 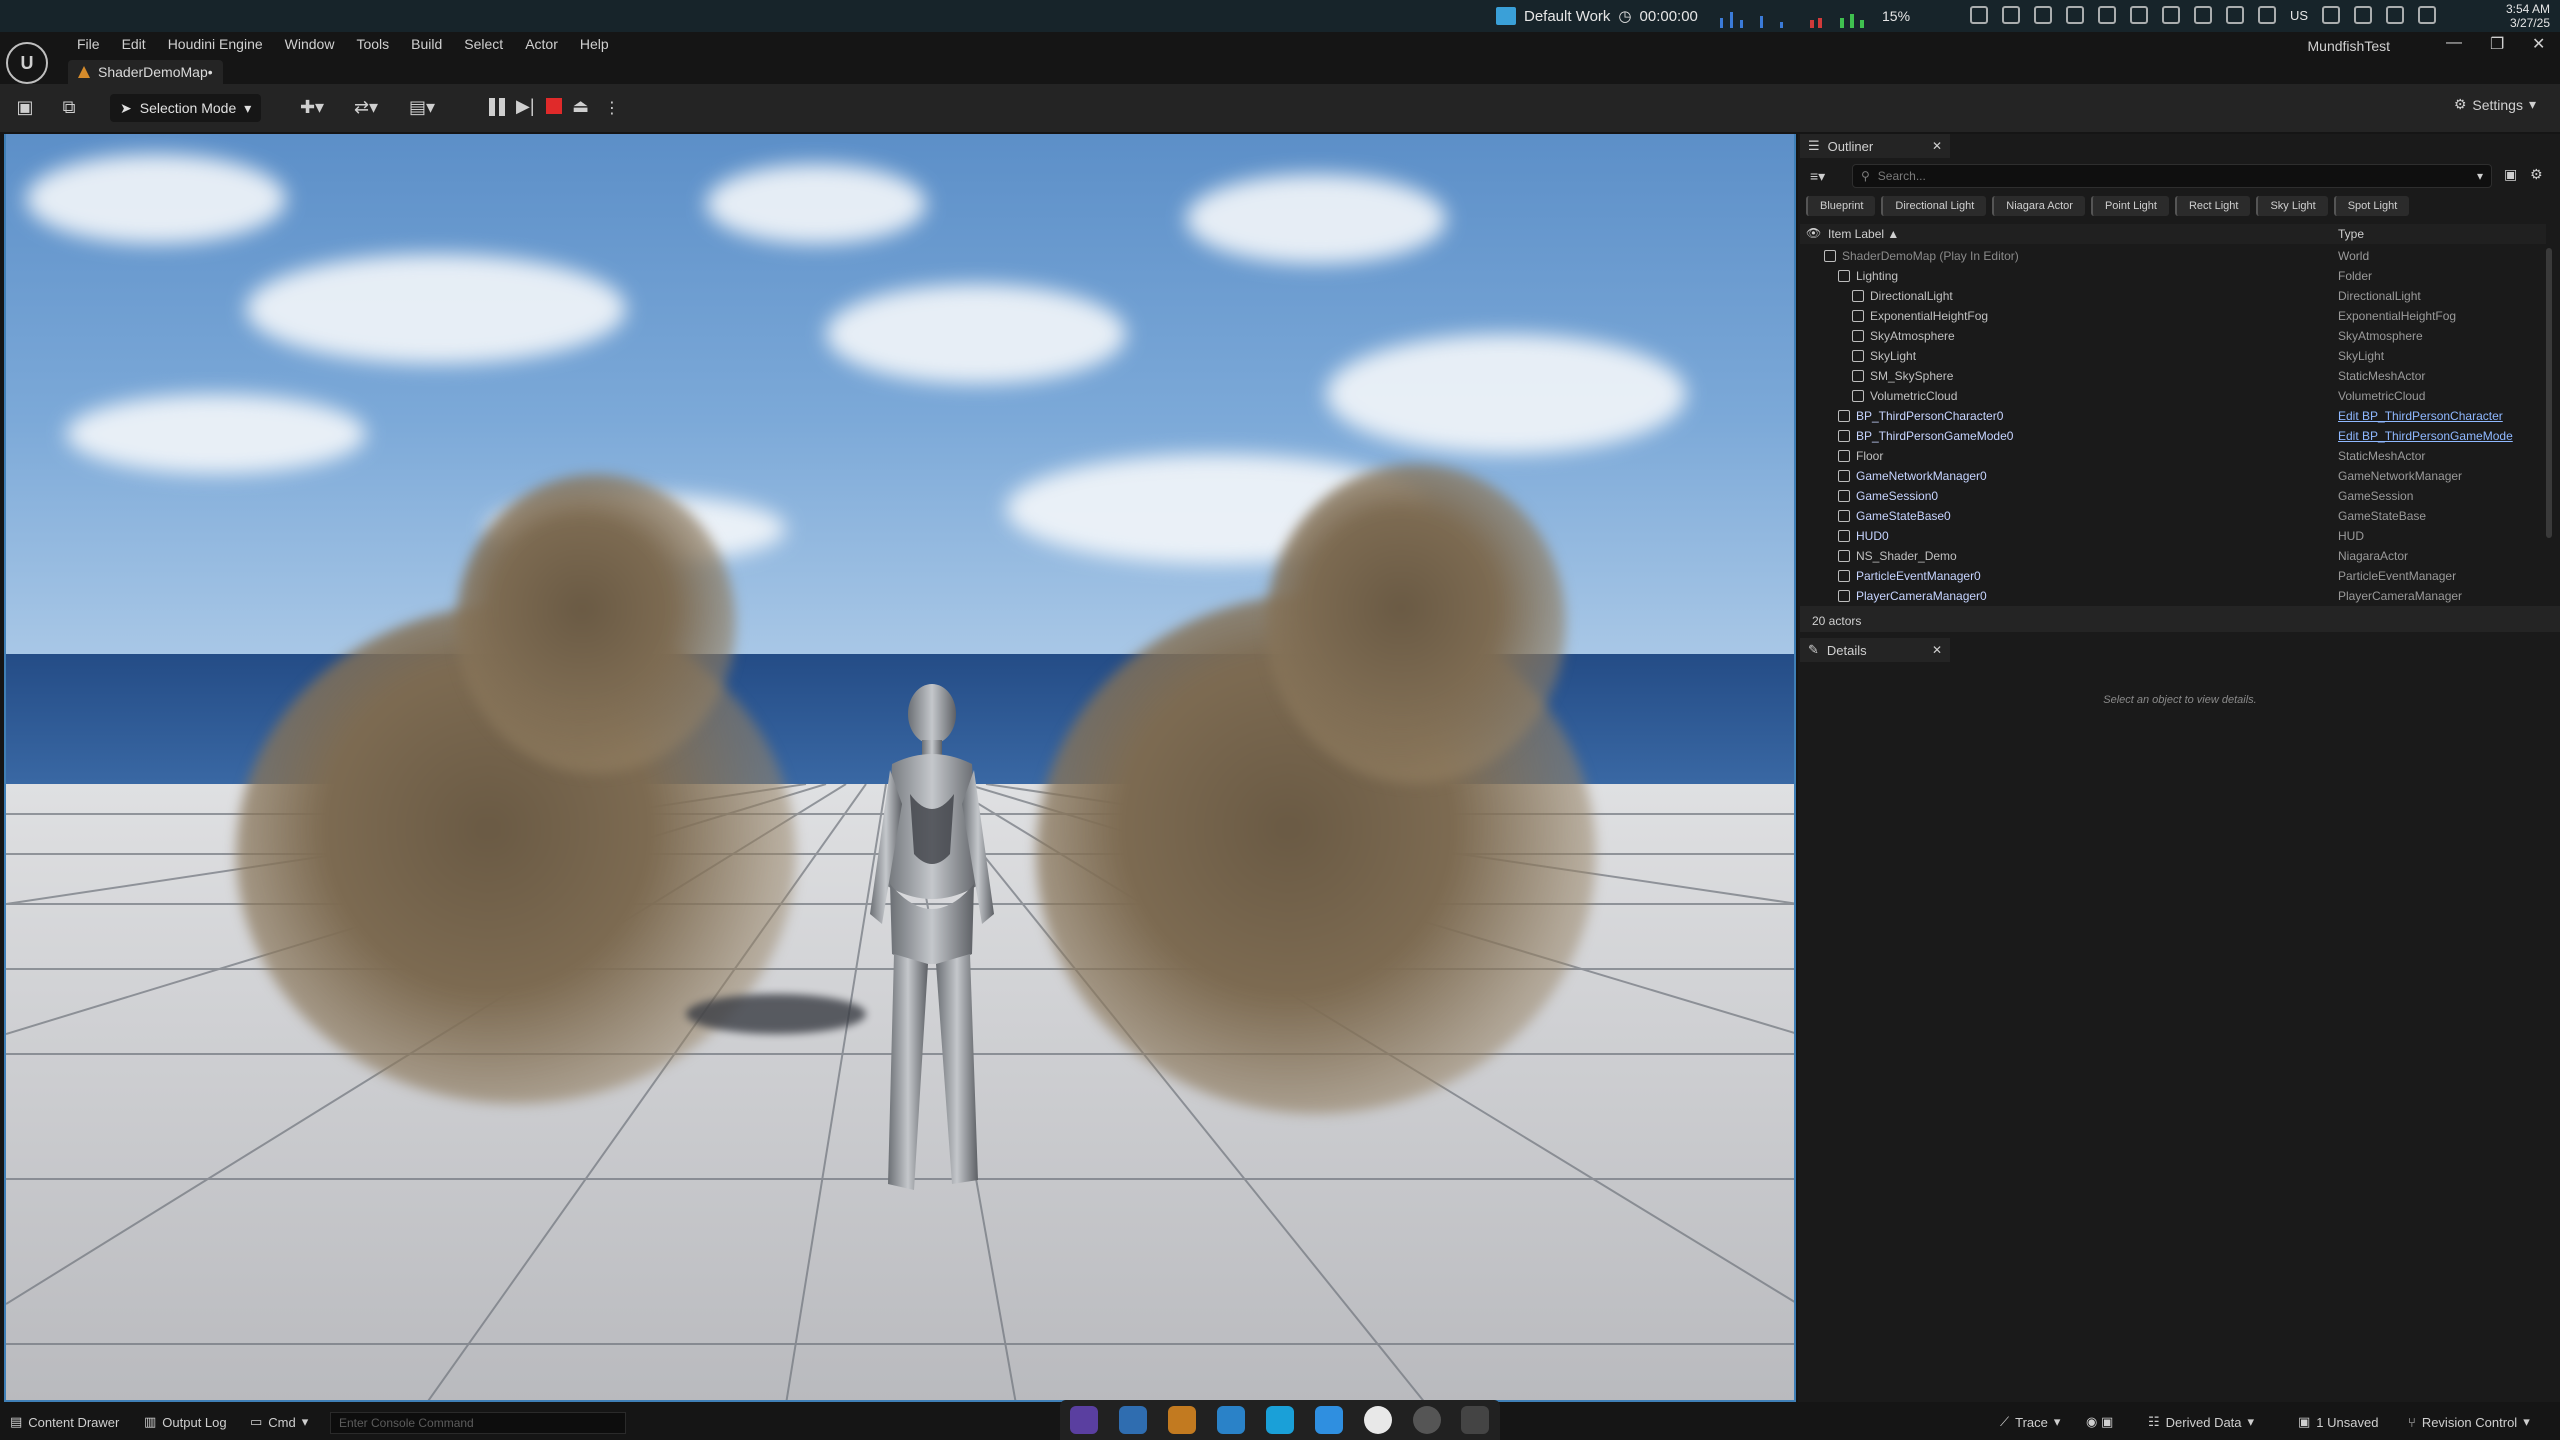 What do you see at coordinates (372, 44) in the screenshot?
I see `menu-tools: Tools` at bounding box center [372, 44].